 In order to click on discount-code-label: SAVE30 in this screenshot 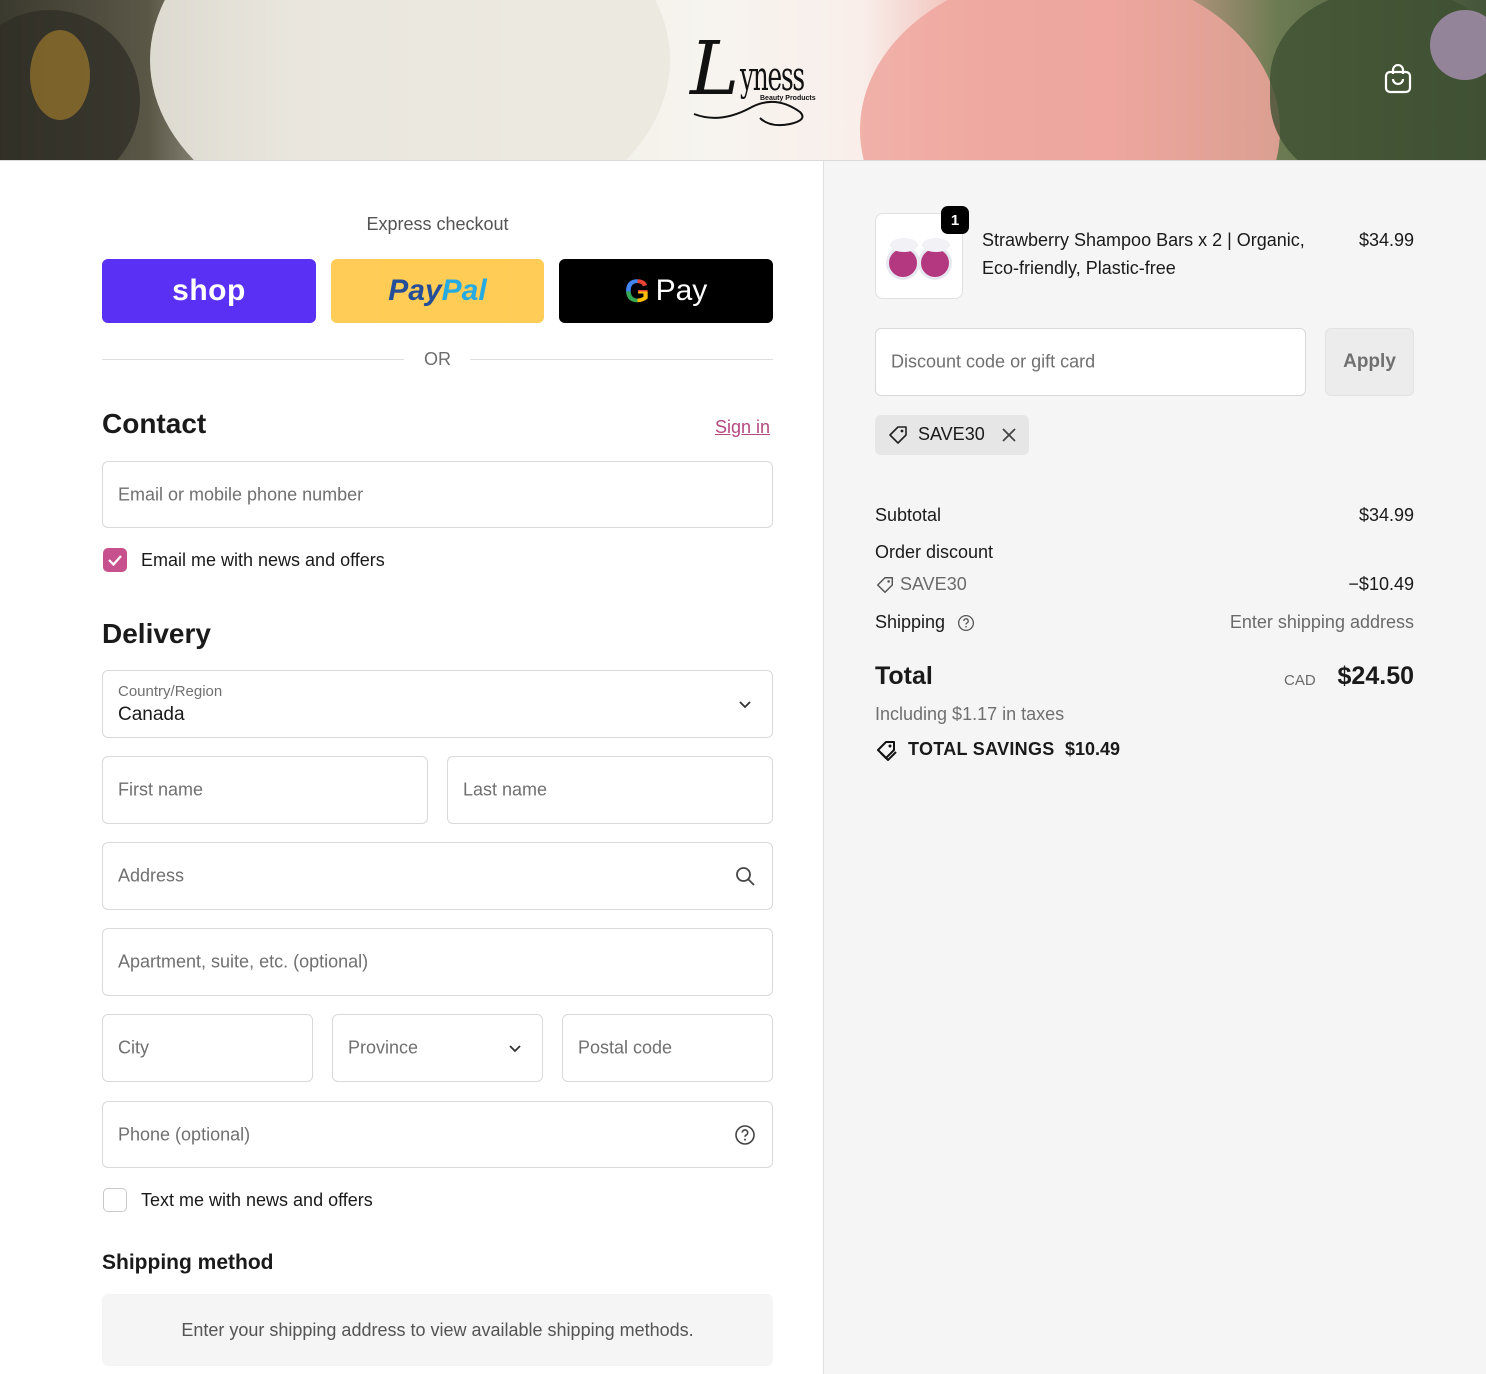, I will do `click(933, 584)`.